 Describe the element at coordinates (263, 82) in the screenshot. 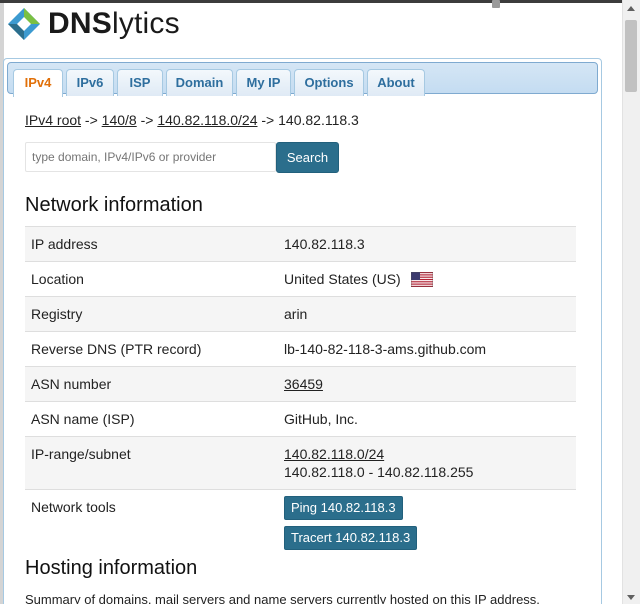

I see `tab-my-ip: My IP` at that location.